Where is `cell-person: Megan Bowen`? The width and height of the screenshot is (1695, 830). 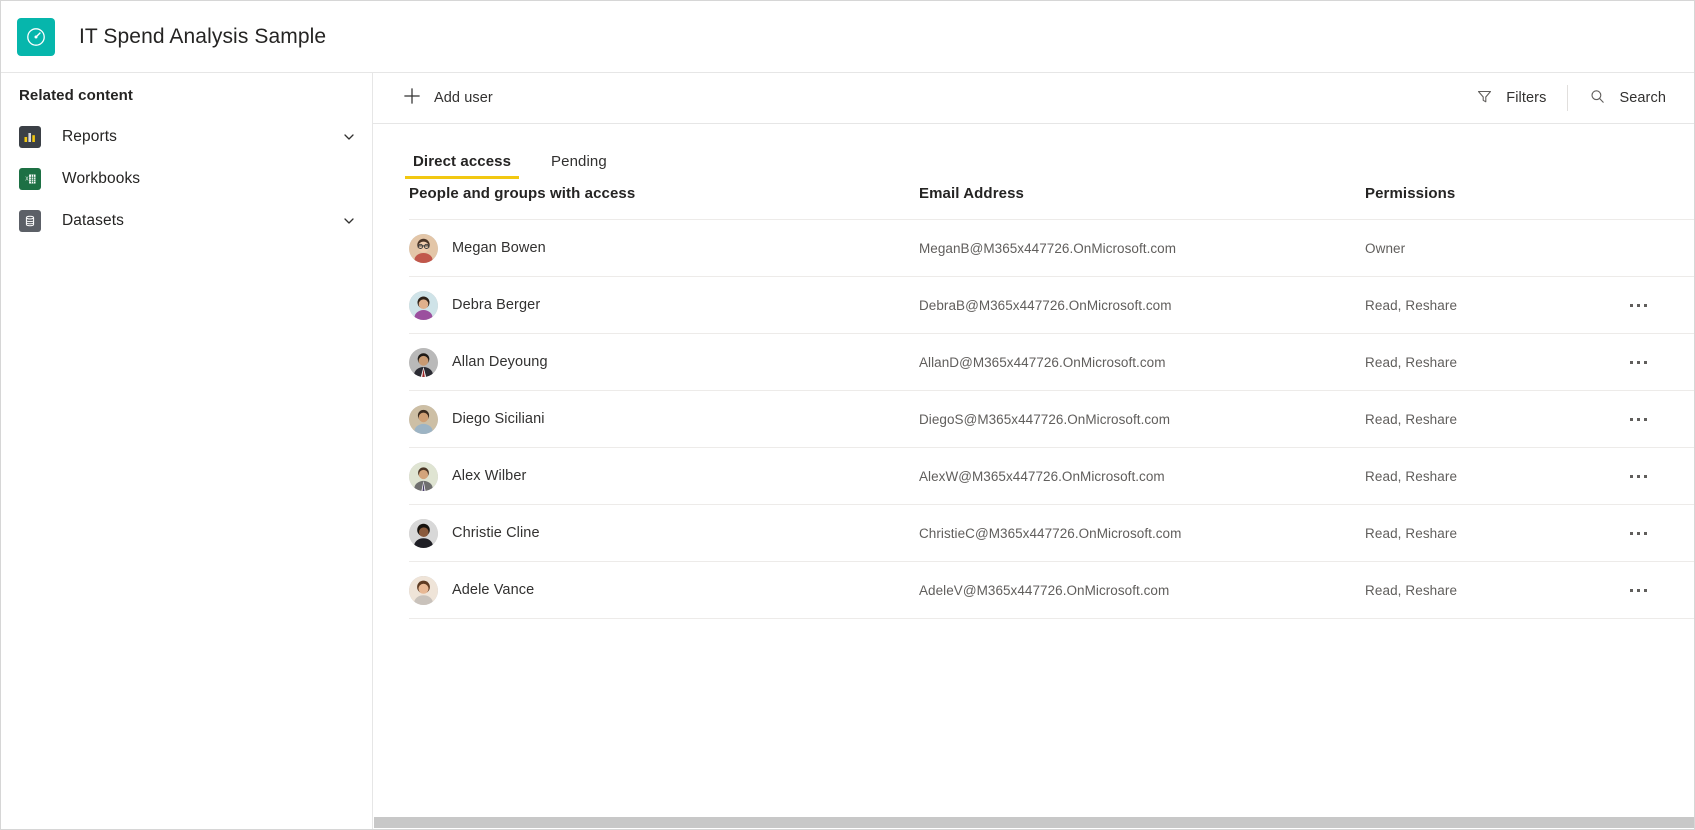 cell-person: Megan Bowen is located at coordinates (664, 248).